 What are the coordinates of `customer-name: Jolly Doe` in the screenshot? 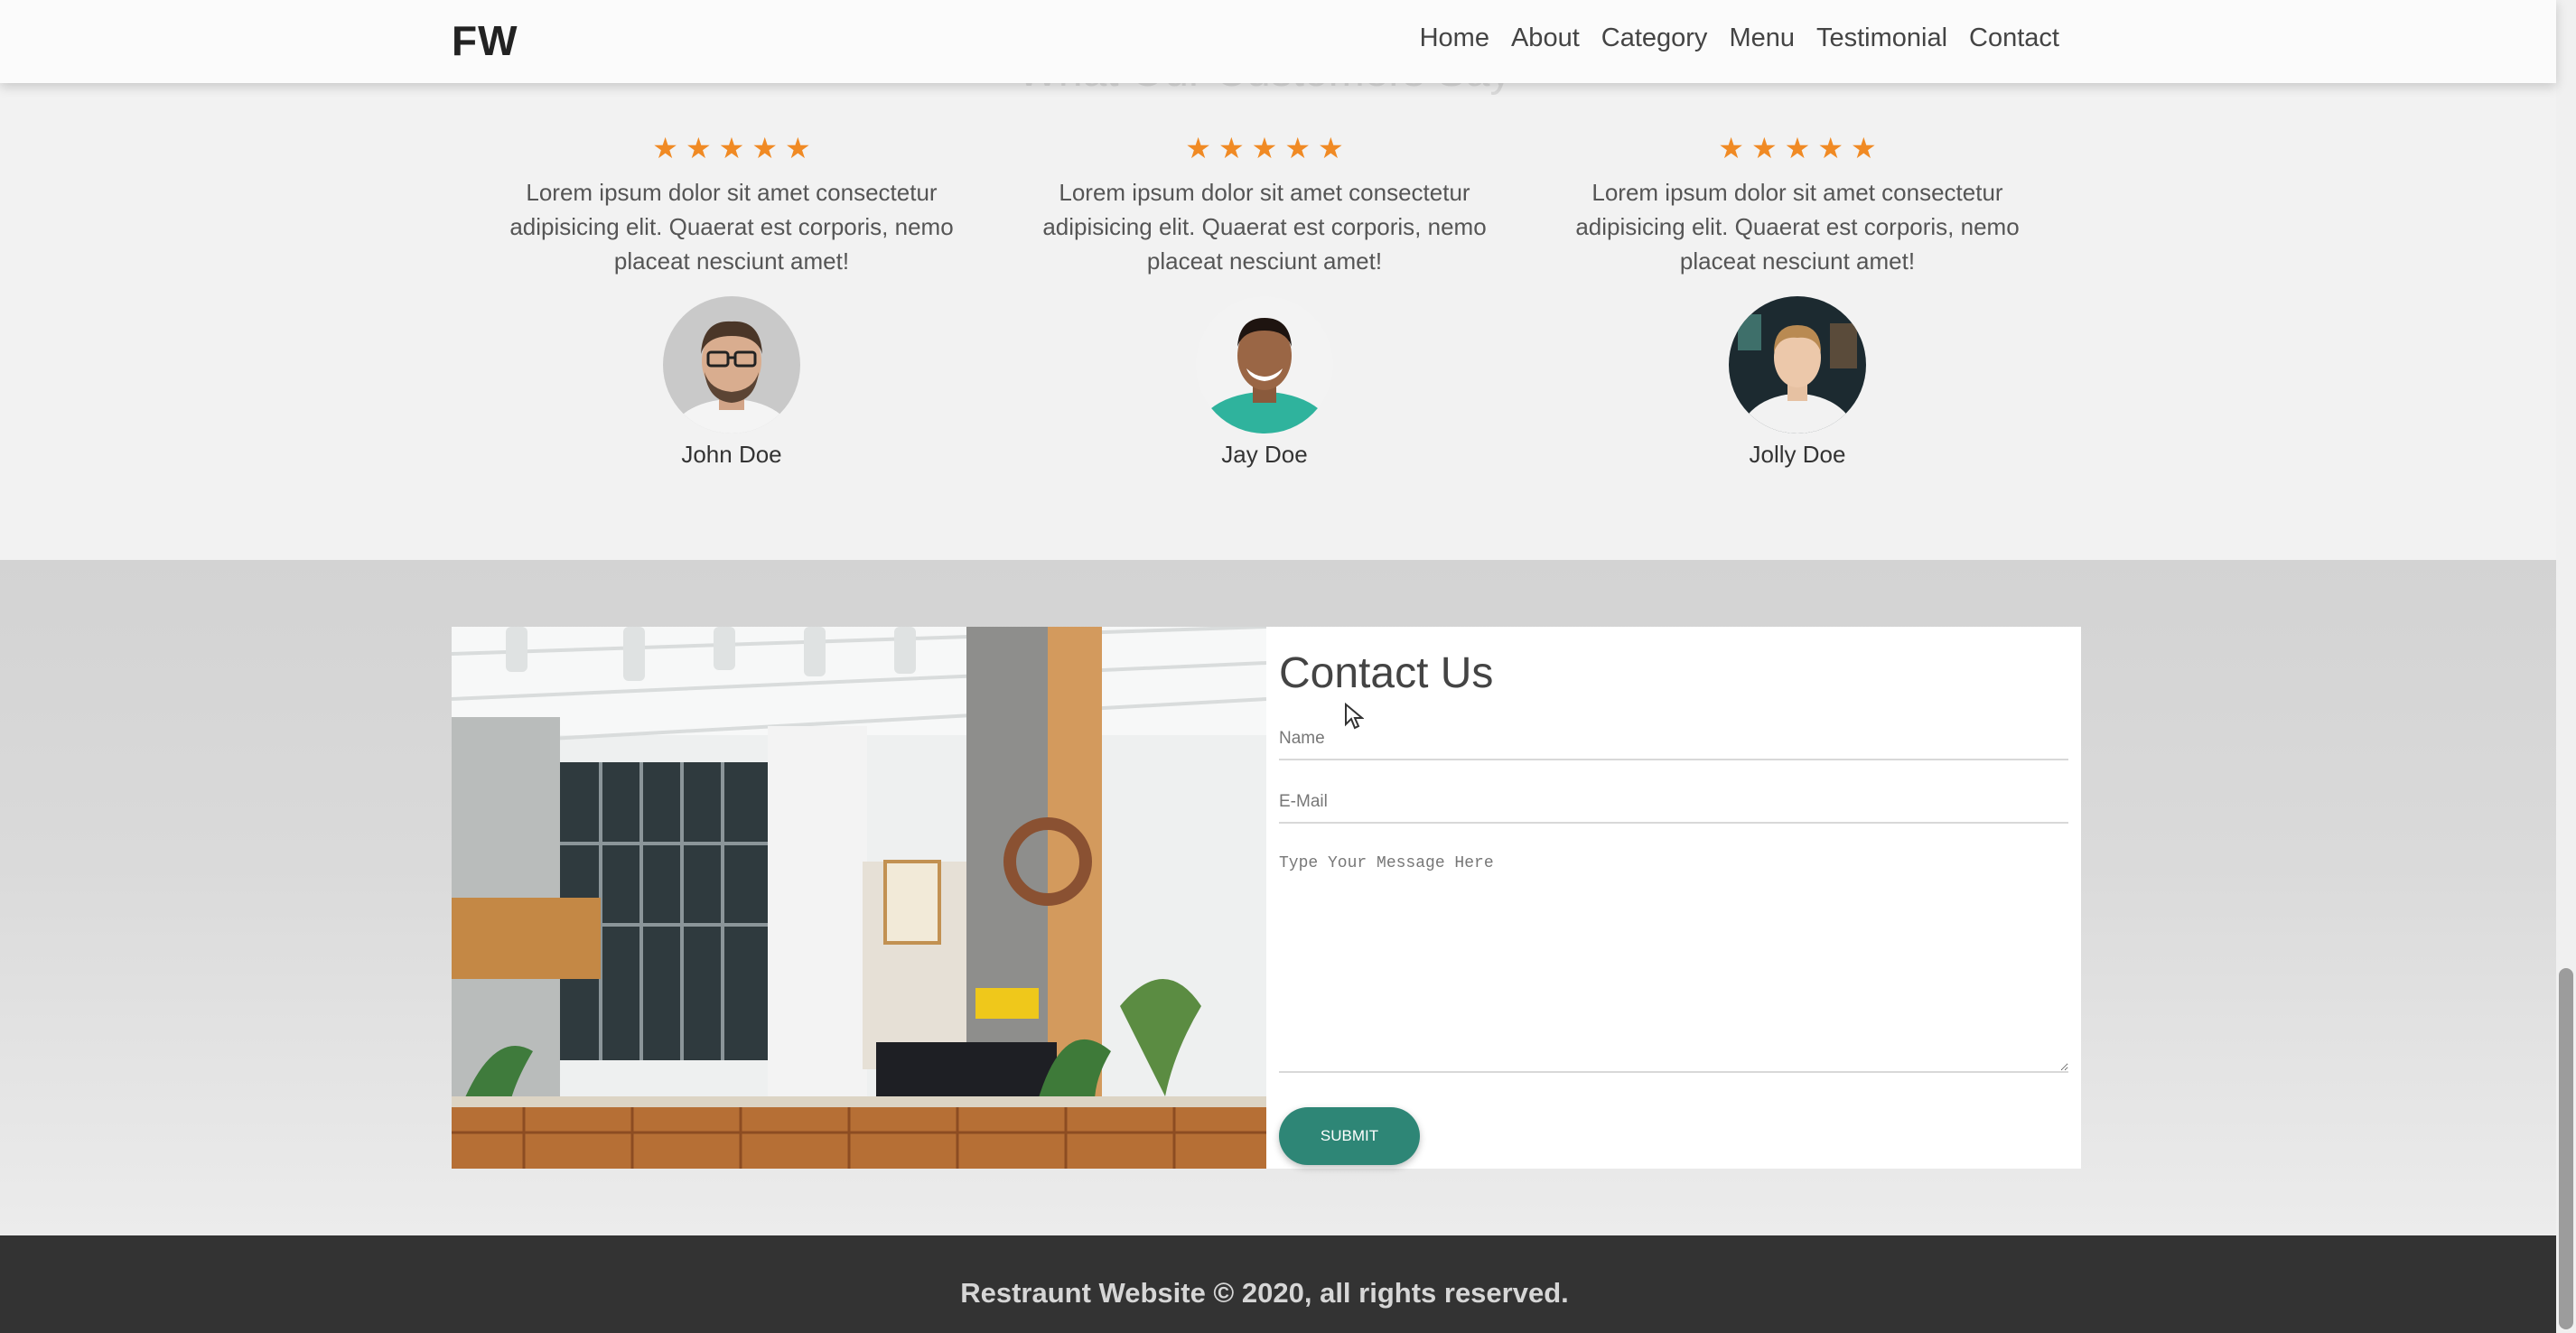 It's located at (1797, 455).